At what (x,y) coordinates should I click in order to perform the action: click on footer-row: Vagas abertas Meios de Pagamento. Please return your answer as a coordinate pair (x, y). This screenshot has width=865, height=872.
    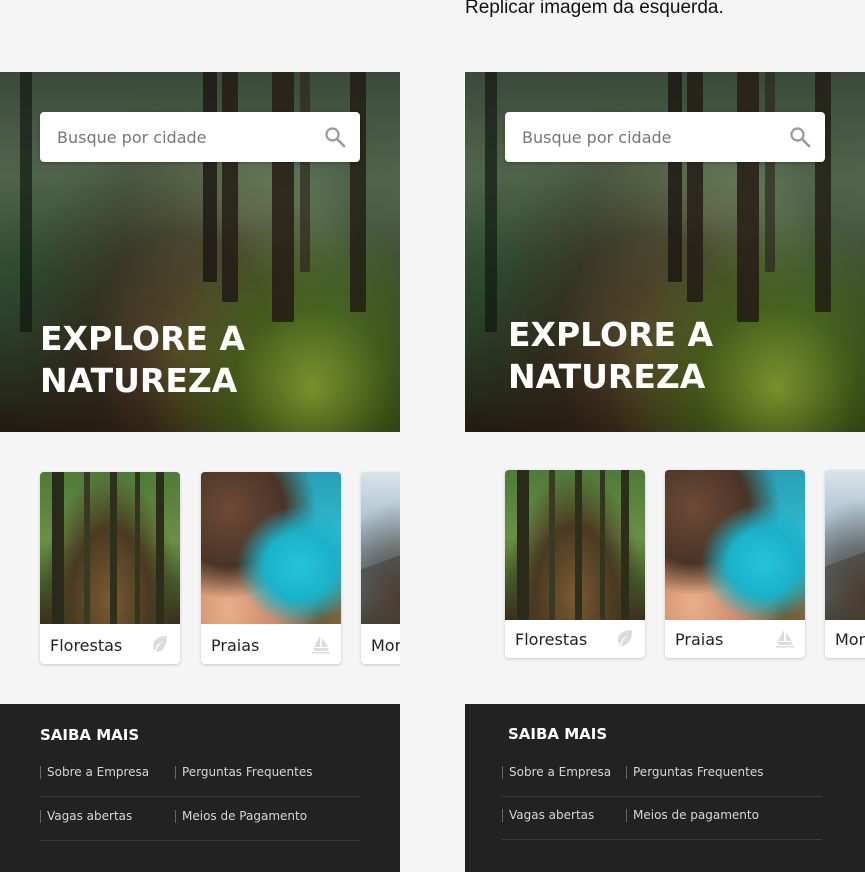
    Looking at the image, I should click on (200, 818).